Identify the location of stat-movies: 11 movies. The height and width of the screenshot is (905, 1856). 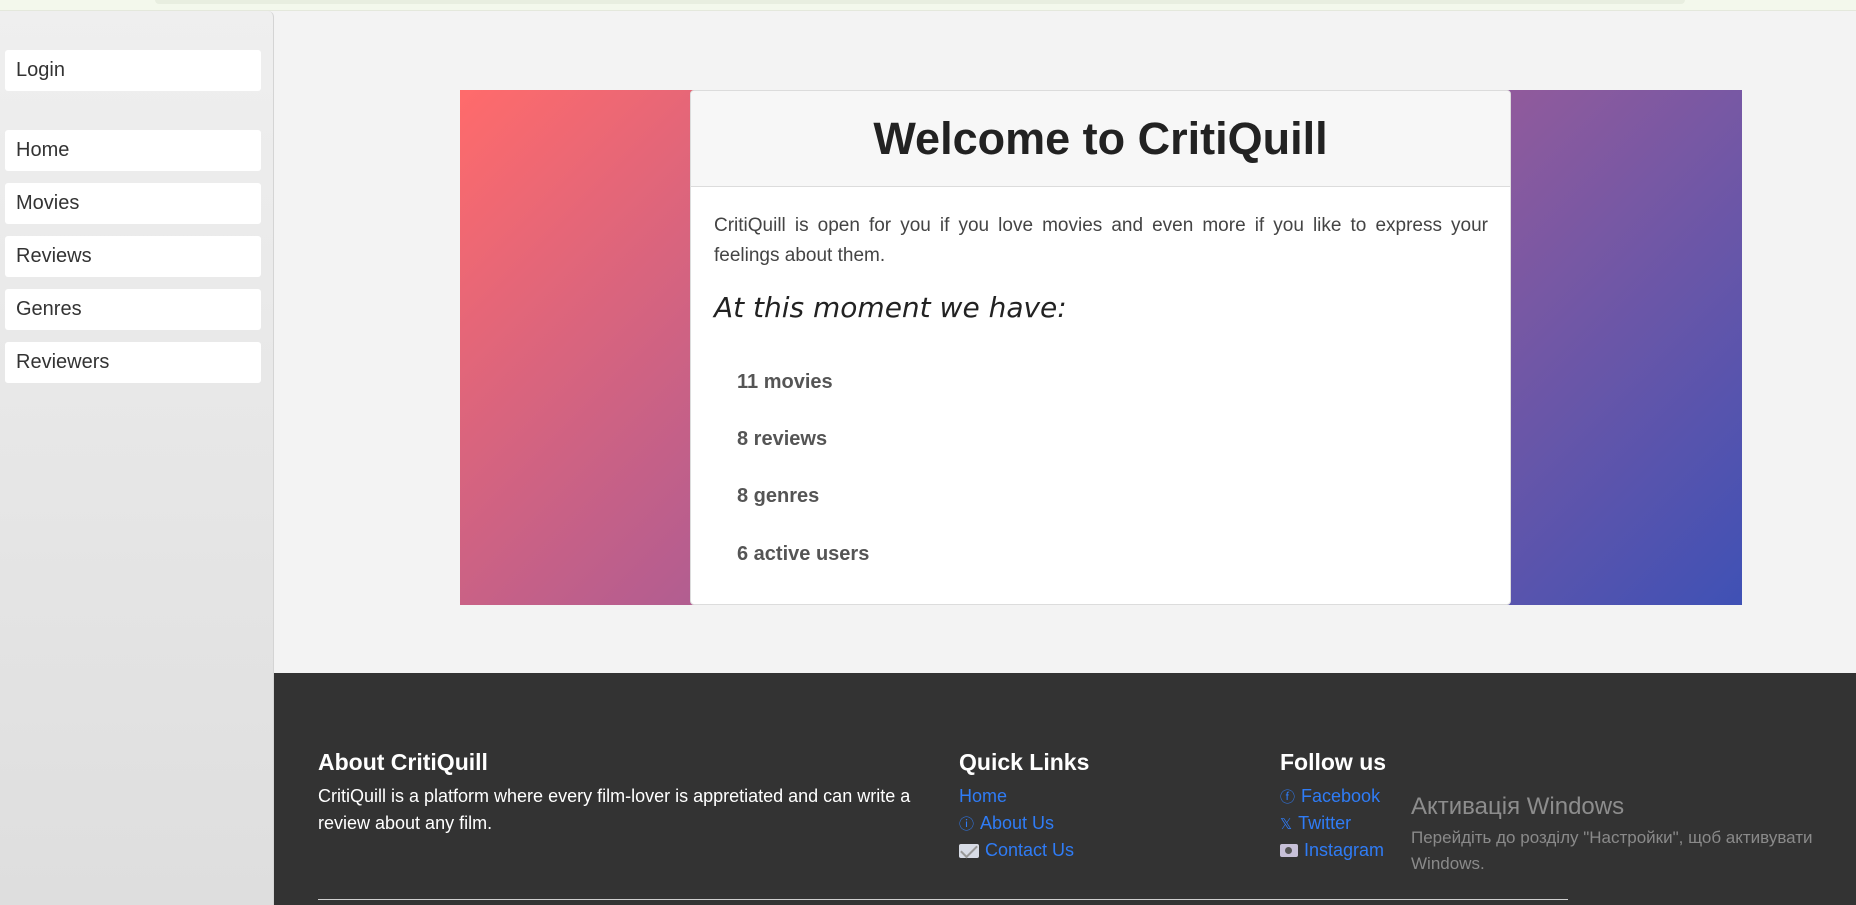
(785, 382).